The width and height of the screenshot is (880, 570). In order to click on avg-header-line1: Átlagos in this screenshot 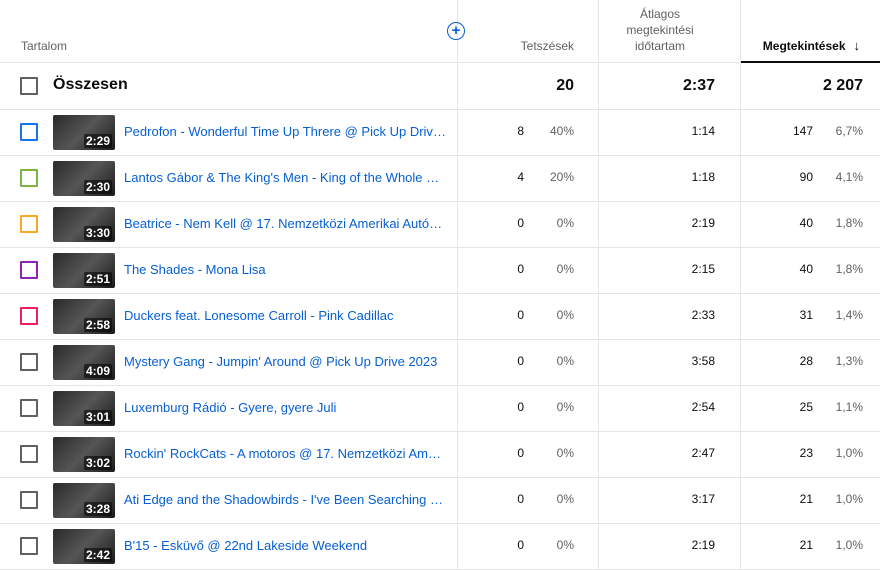, I will do `click(660, 14)`.